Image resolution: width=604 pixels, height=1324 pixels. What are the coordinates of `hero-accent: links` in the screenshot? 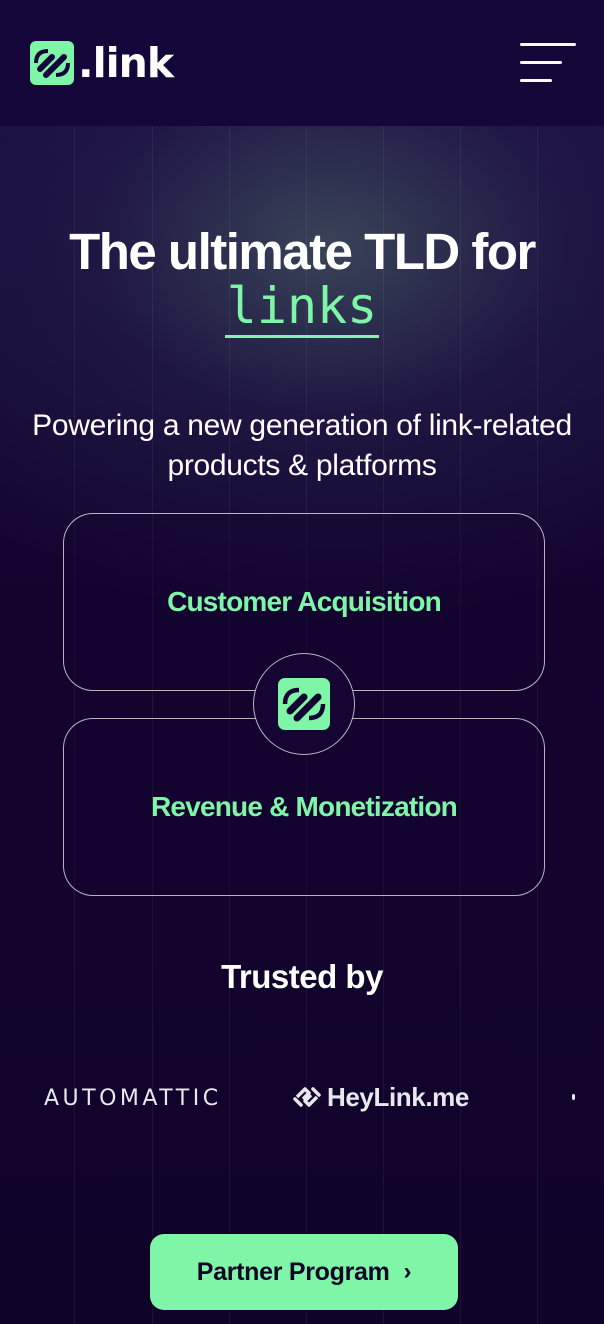 It's located at (302, 307).